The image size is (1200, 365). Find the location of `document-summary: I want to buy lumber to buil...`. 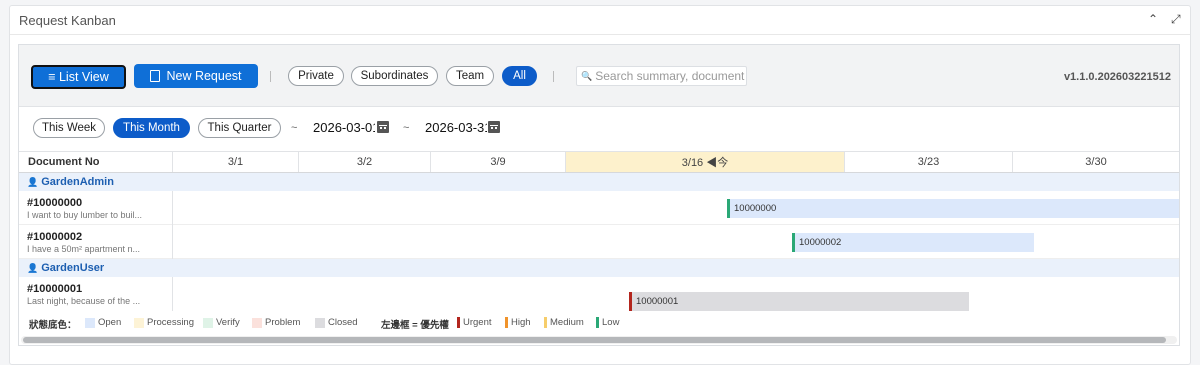

document-summary: I want to buy lumber to buil... is located at coordinates (85, 215).